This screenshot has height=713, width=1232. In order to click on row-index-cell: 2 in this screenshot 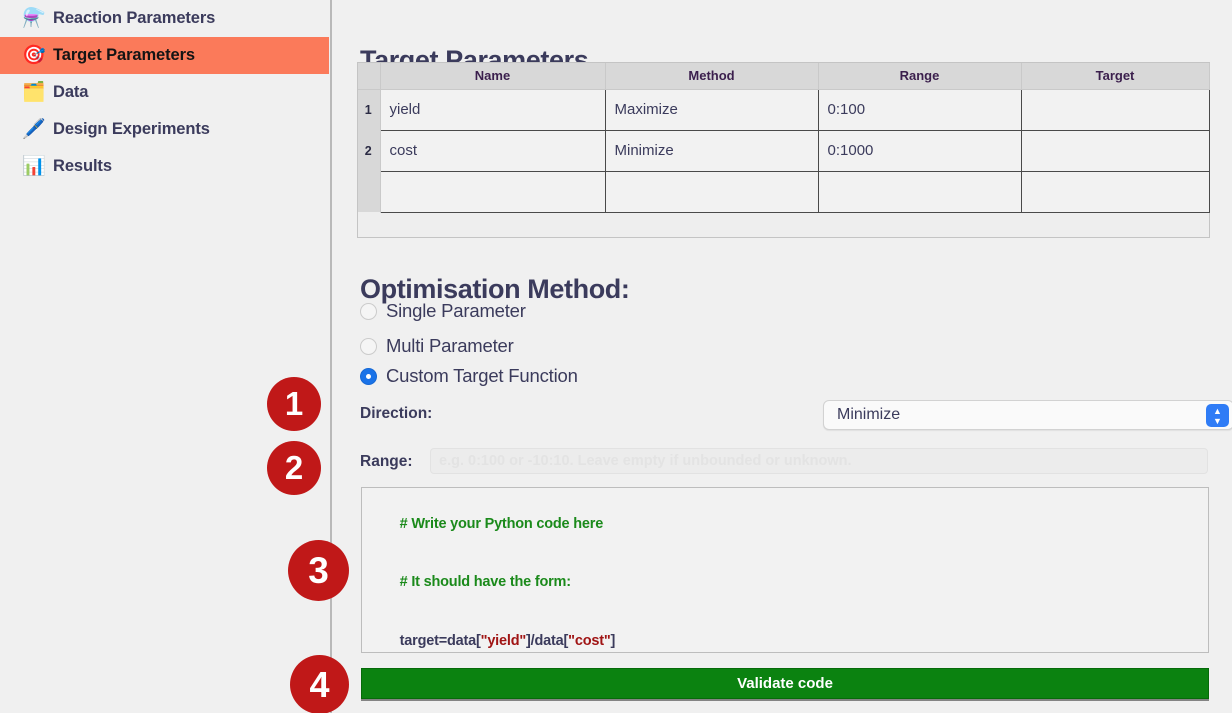, I will do `click(369, 150)`.